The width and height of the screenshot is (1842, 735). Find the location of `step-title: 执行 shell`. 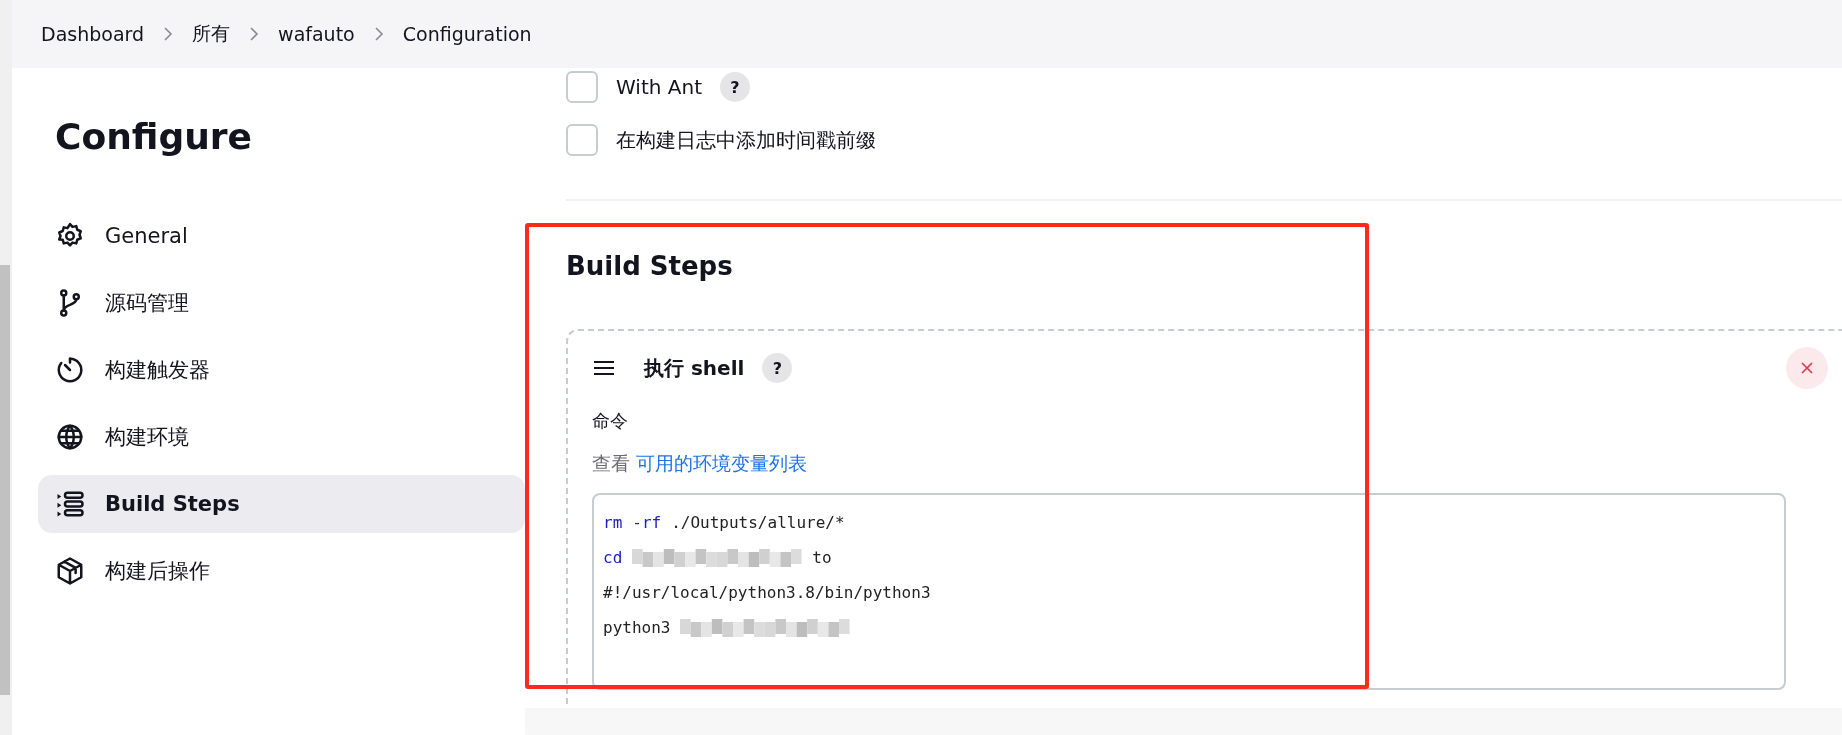

step-title: 执行 shell is located at coordinates (694, 368).